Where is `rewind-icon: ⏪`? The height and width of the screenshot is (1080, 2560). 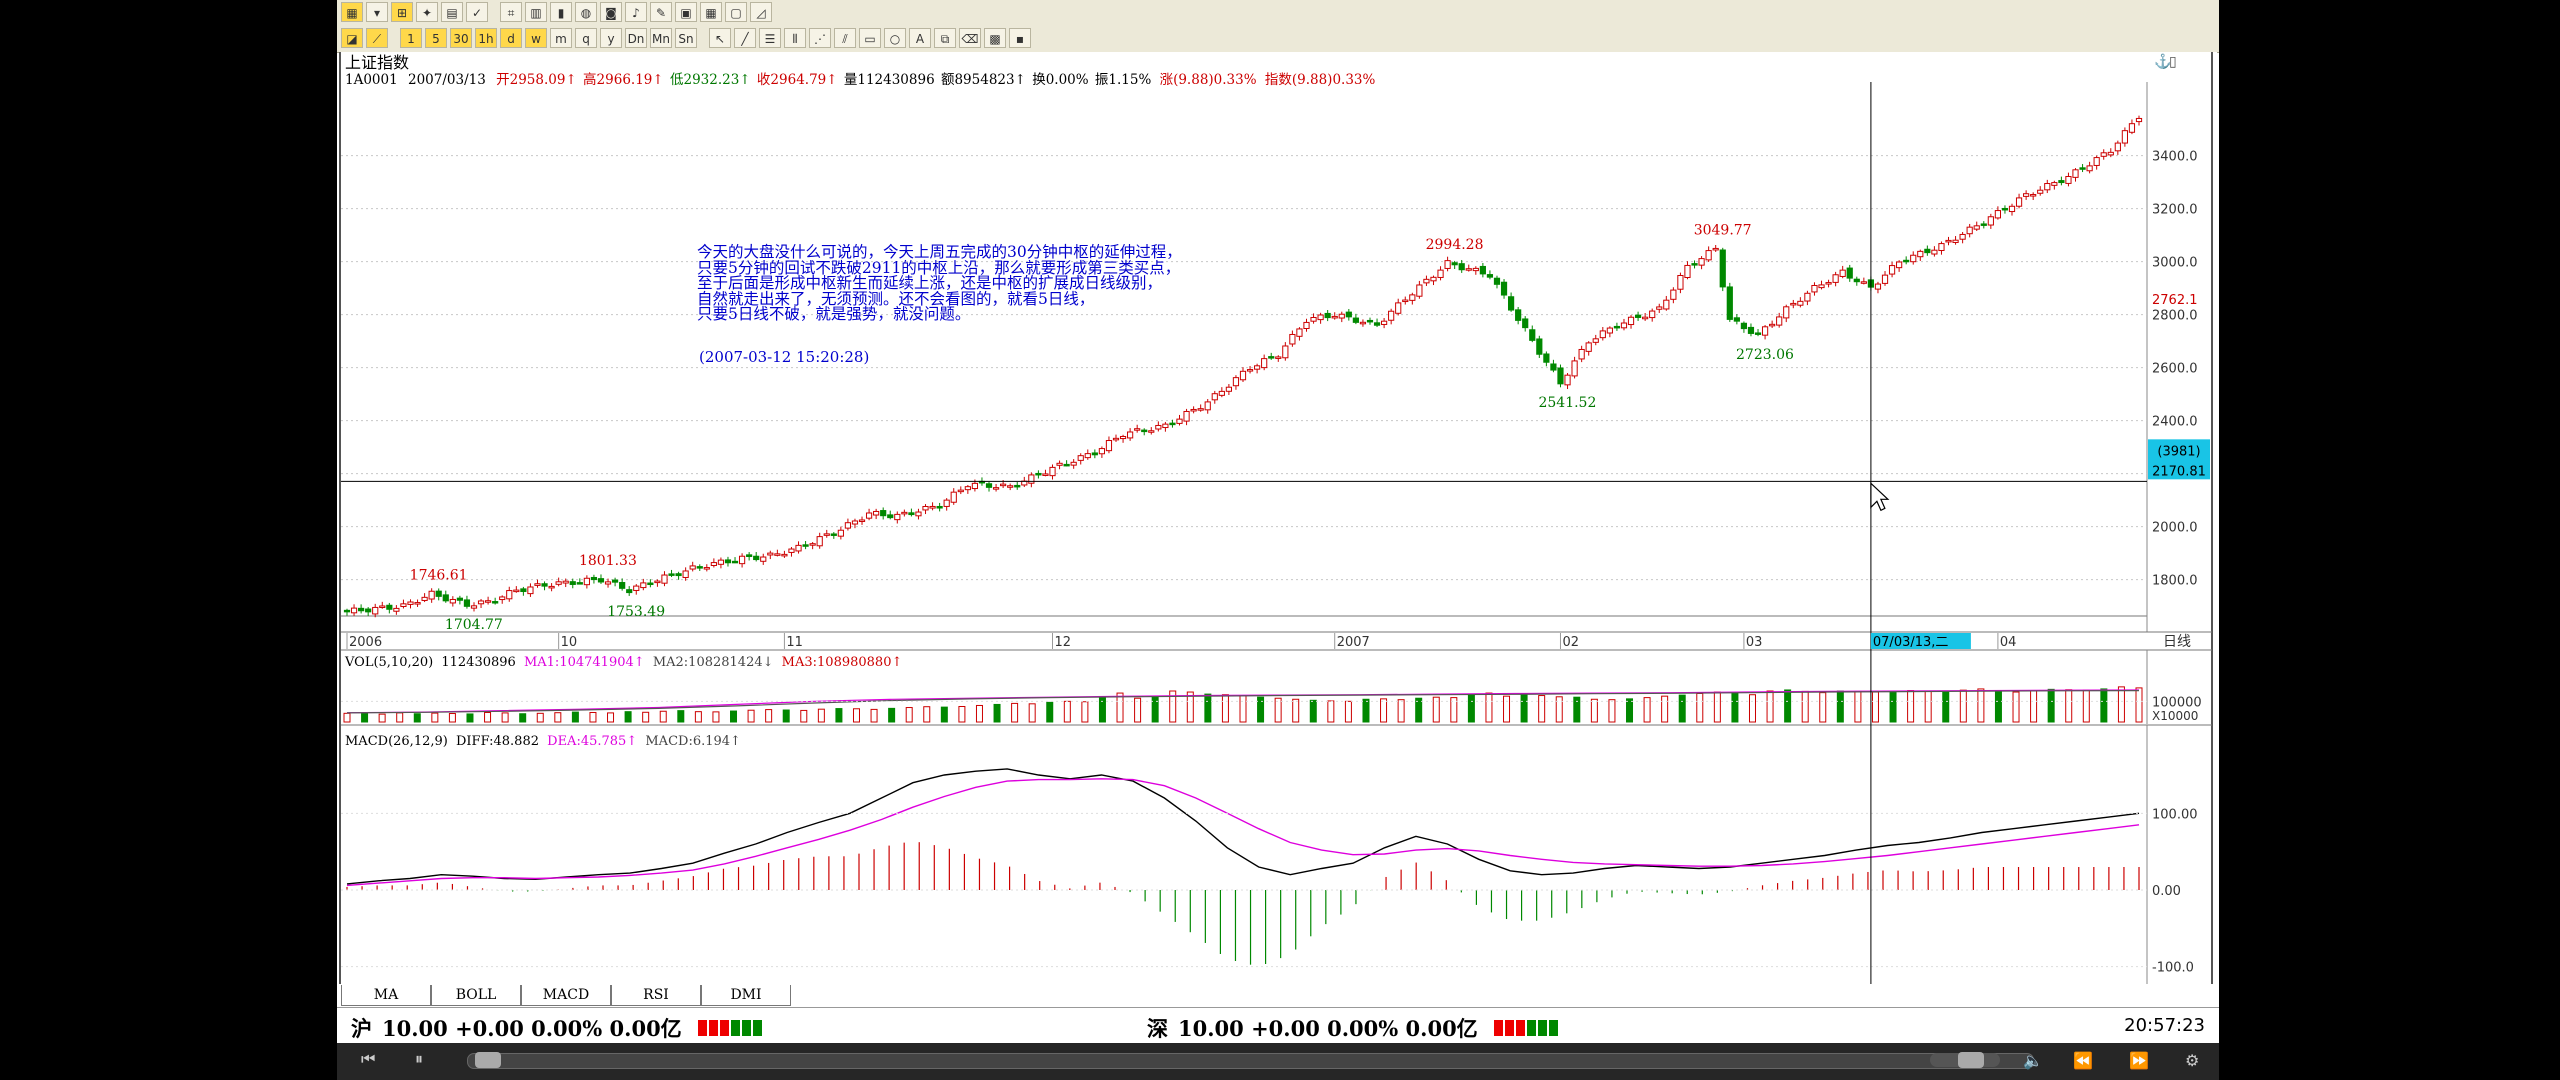 rewind-icon: ⏪ is located at coordinates (2083, 1061).